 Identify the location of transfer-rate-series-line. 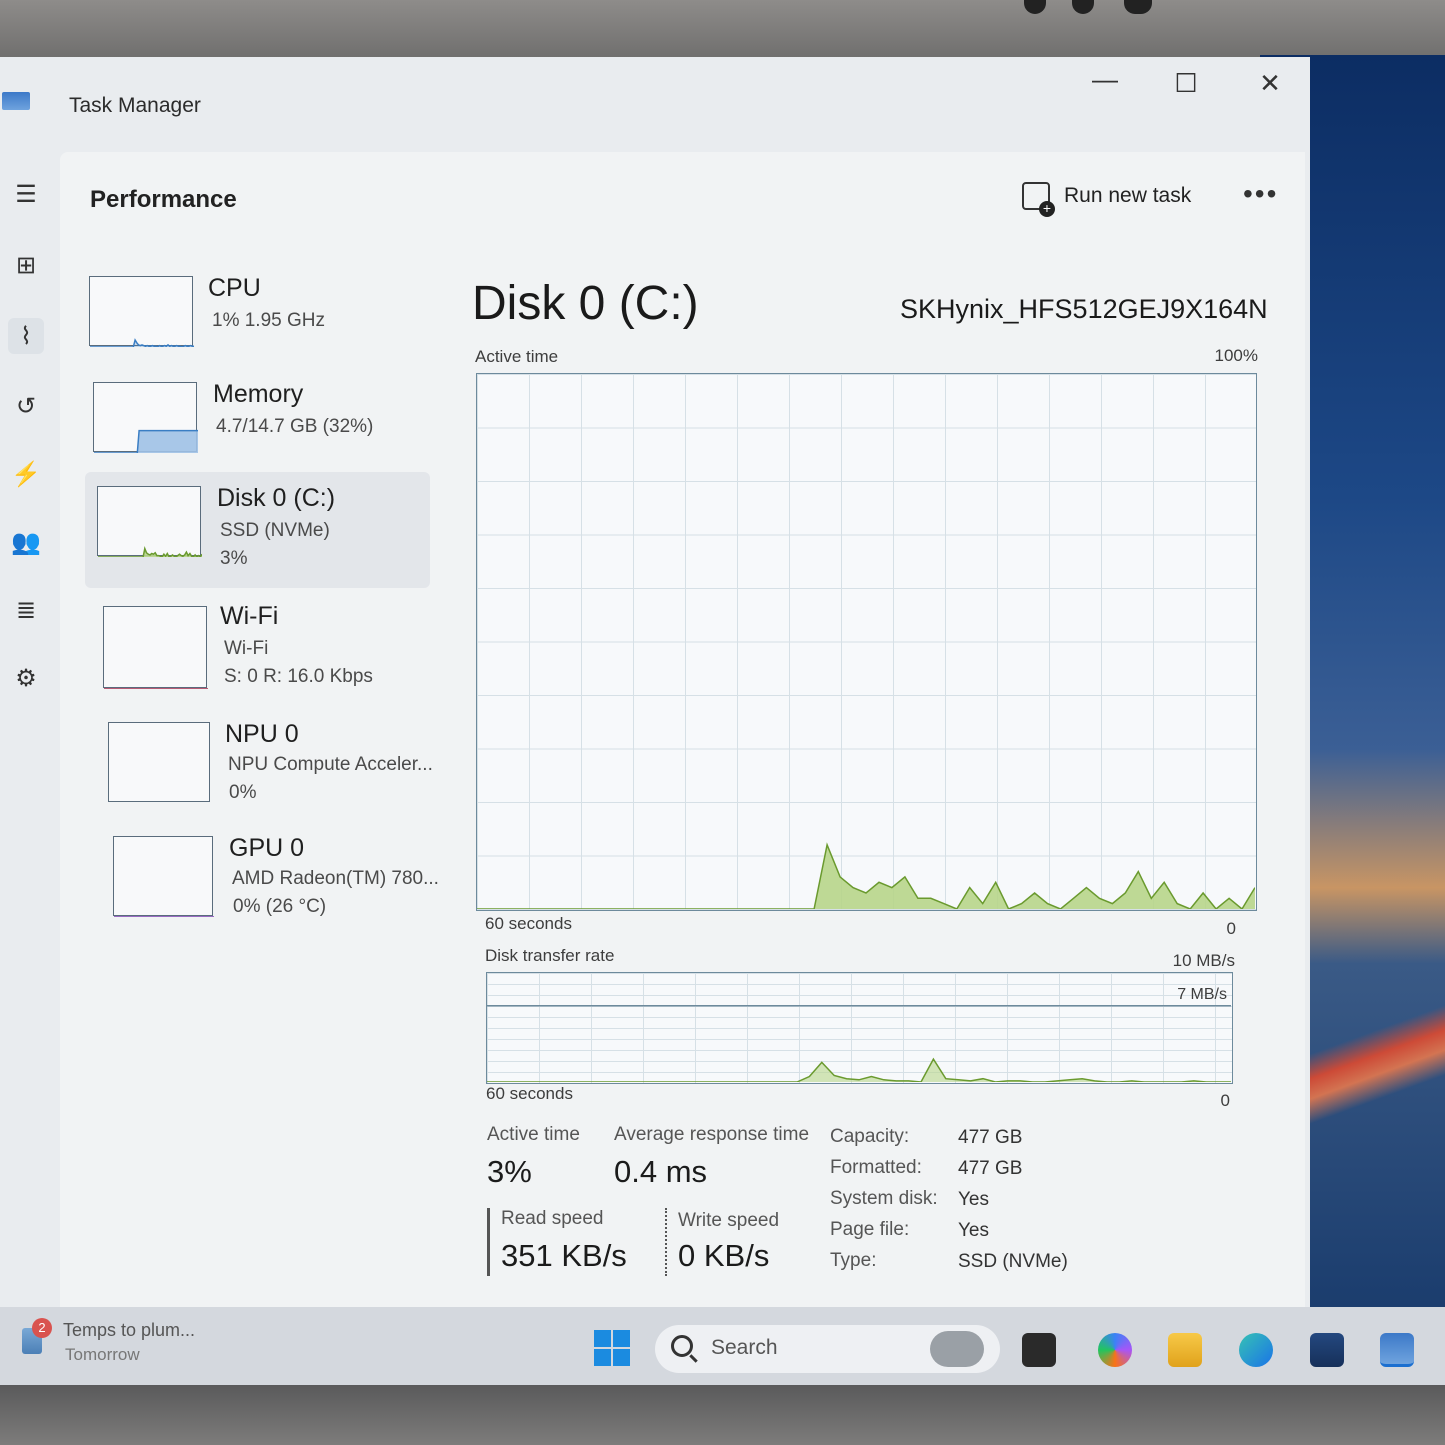
(859, 1069).